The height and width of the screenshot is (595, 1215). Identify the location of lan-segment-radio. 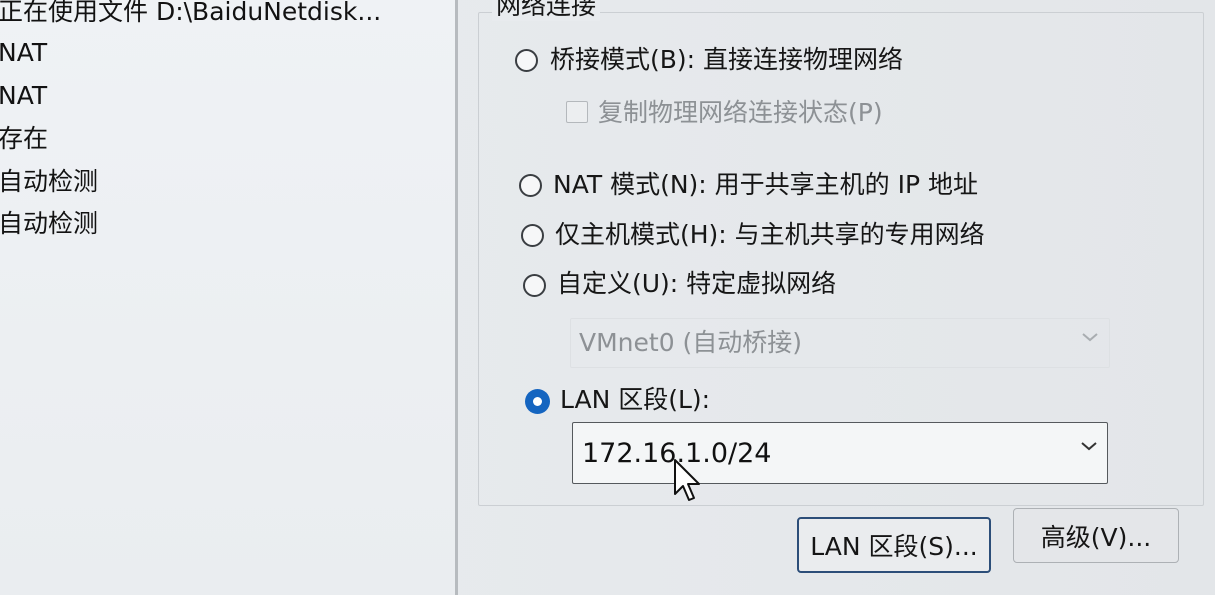
(537, 401).